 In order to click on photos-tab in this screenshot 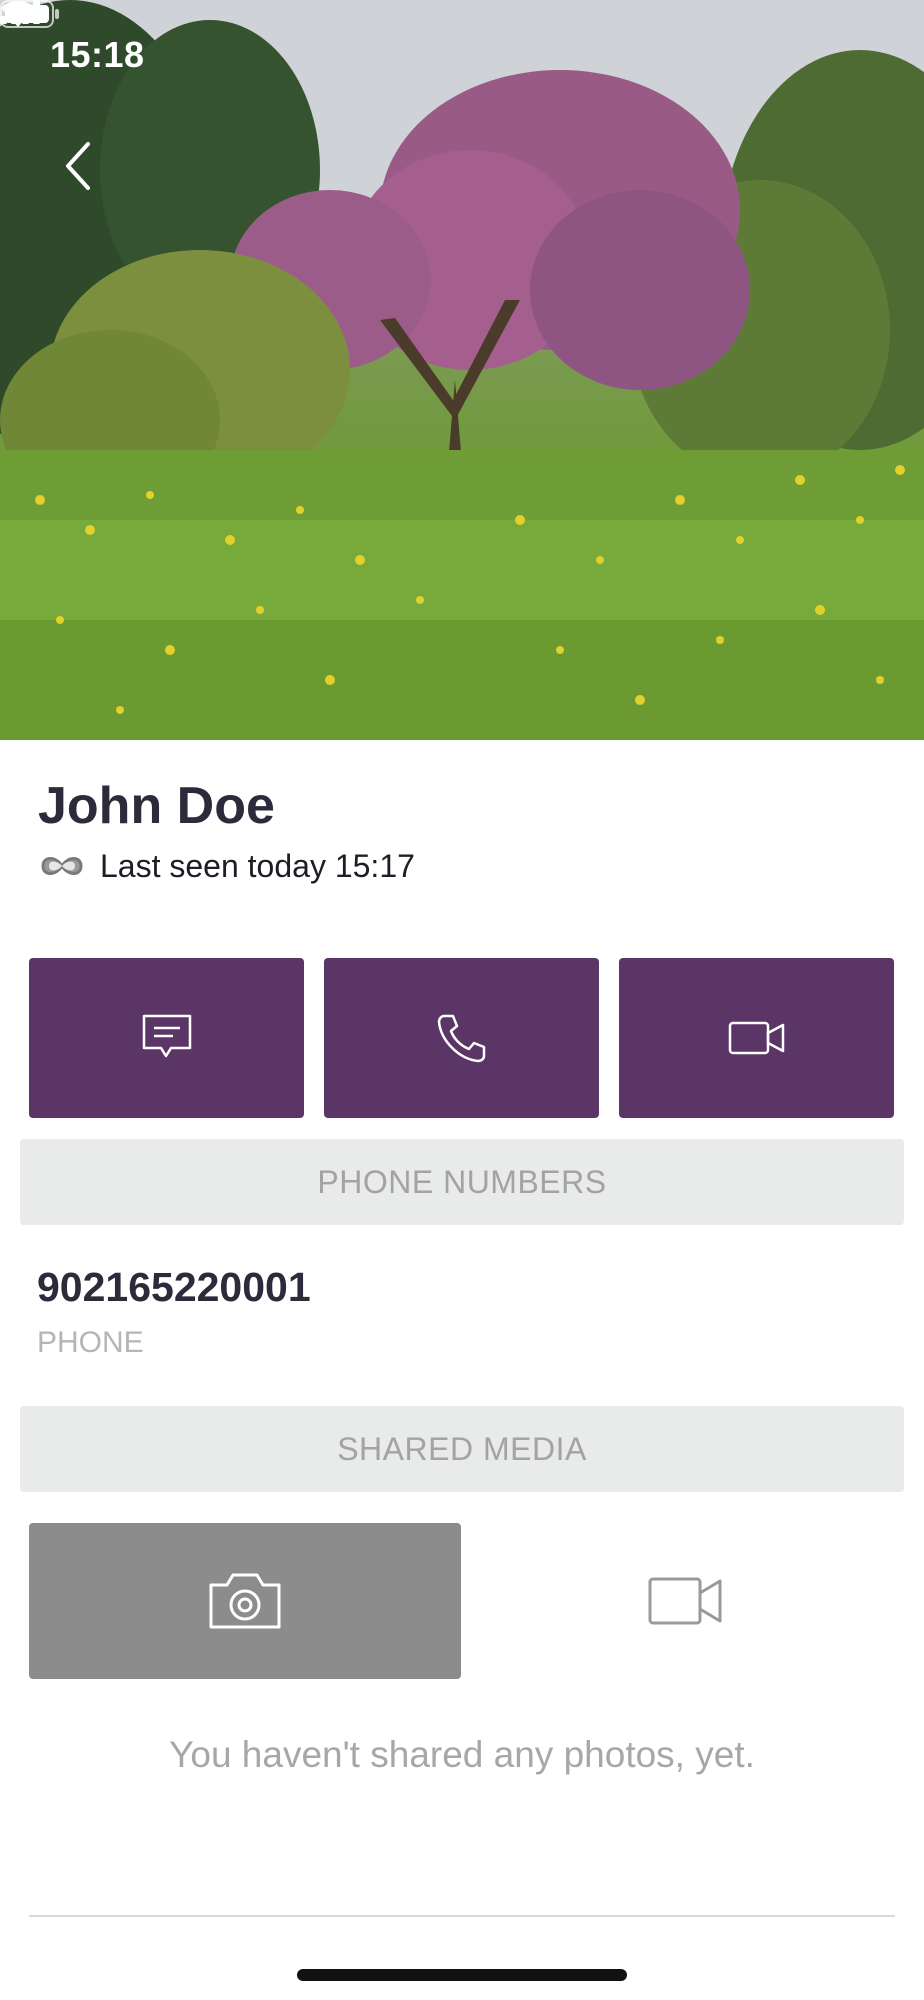, I will do `click(245, 1601)`.